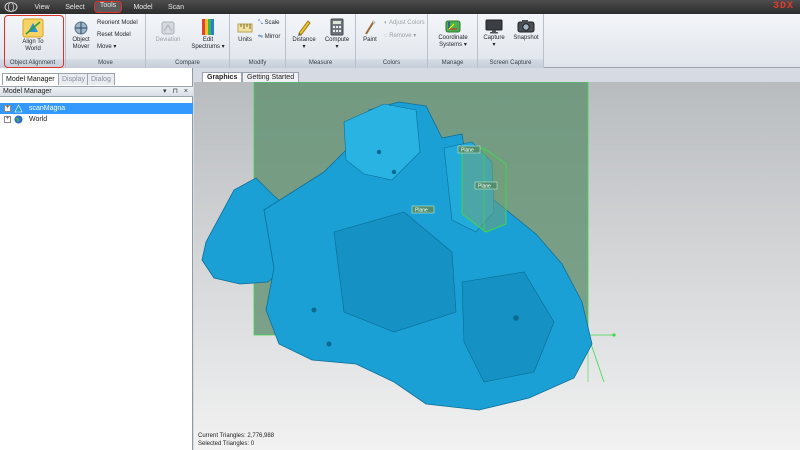 This screenshot has height=450, width=800. What do you see at coordinates (304, 28) in the screenshot?
I see `pencil-icon` at bounding box center [304, 28].